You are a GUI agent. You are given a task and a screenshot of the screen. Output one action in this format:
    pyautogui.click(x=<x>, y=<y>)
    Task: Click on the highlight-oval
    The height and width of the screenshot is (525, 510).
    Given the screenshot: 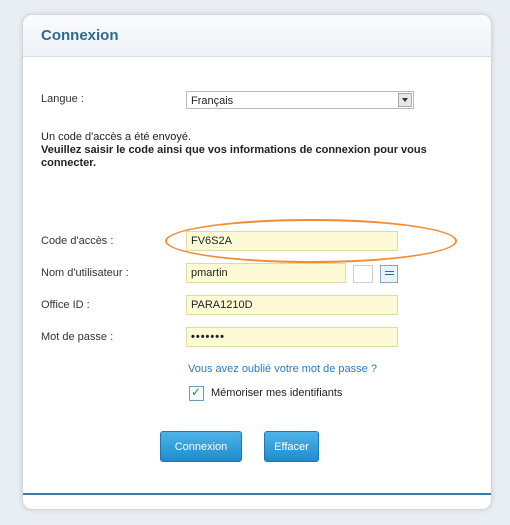 What is the action you would take?
    pyautogui.click(x=311, y=241)
    